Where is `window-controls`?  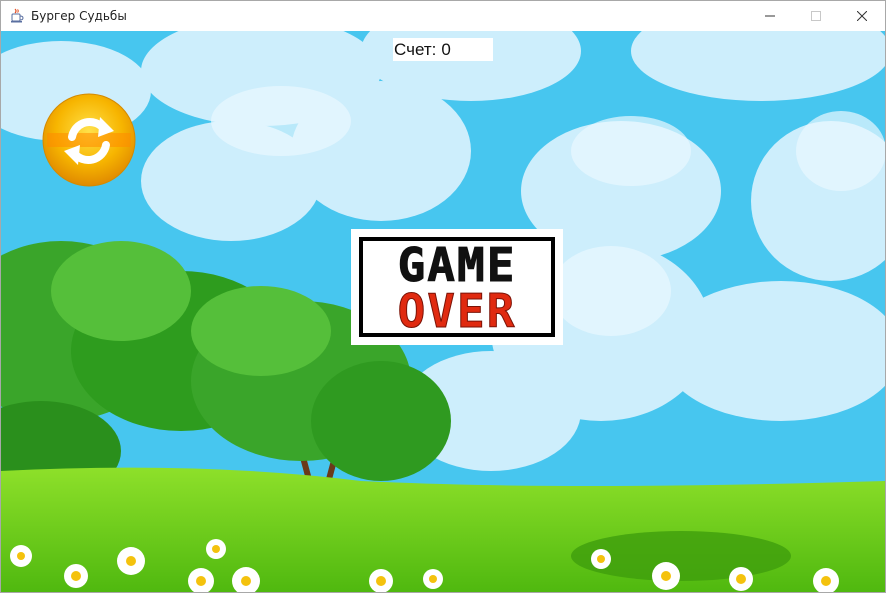 window-controls is located at coordinates (816, 16).